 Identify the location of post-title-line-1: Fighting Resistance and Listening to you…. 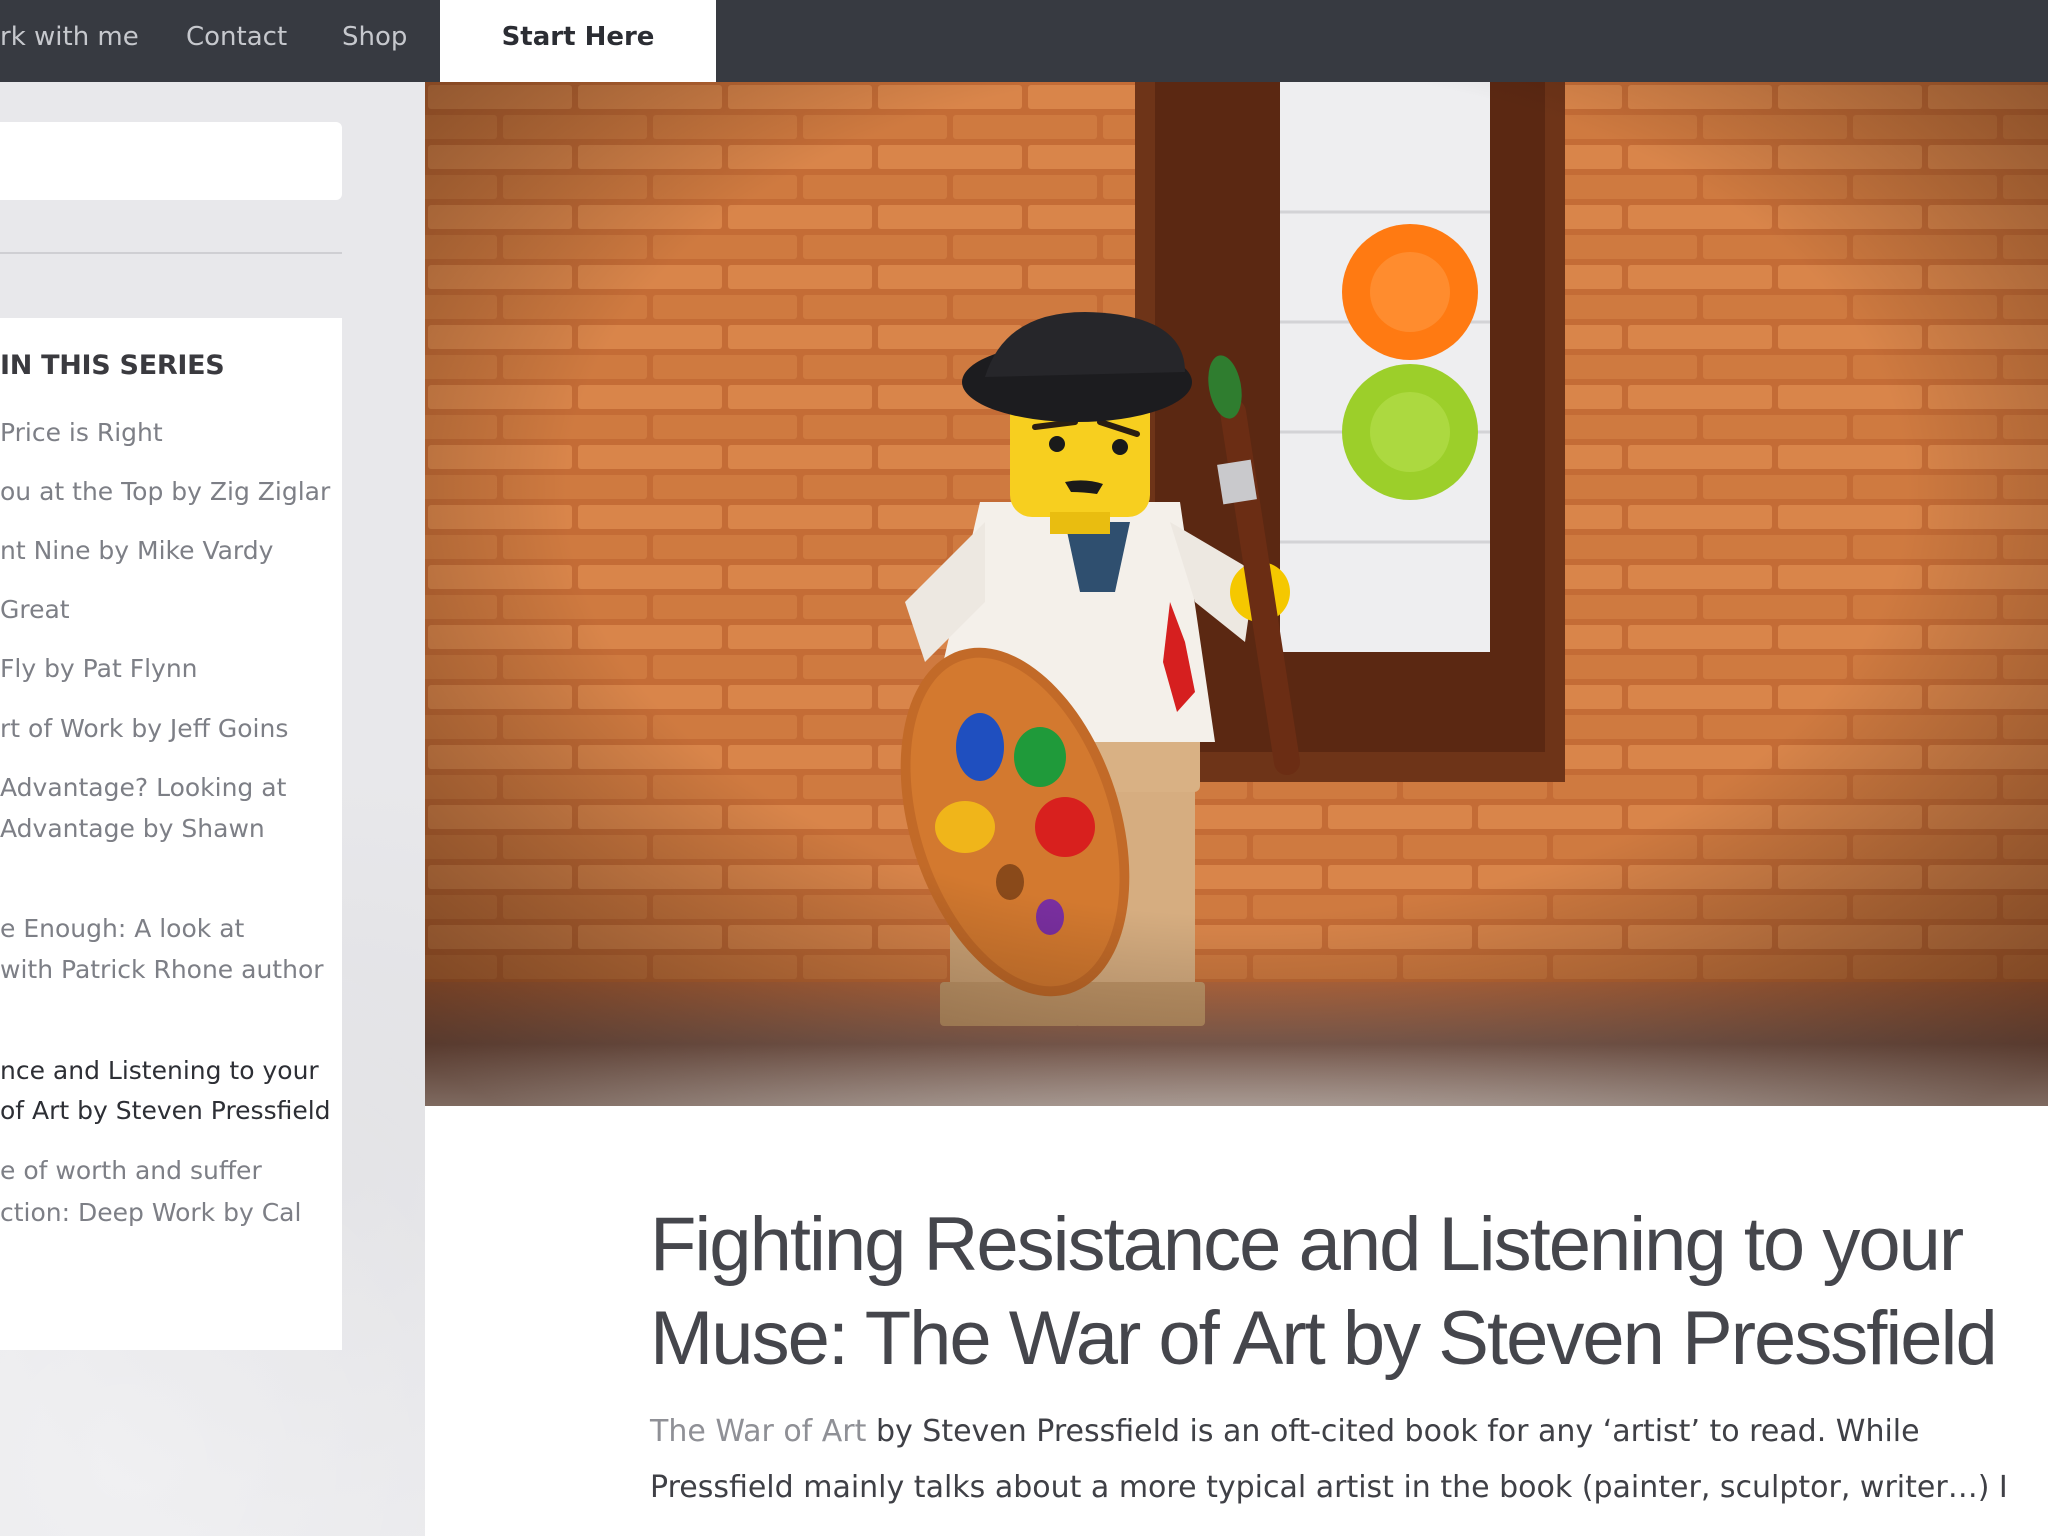
(1307, 1244).